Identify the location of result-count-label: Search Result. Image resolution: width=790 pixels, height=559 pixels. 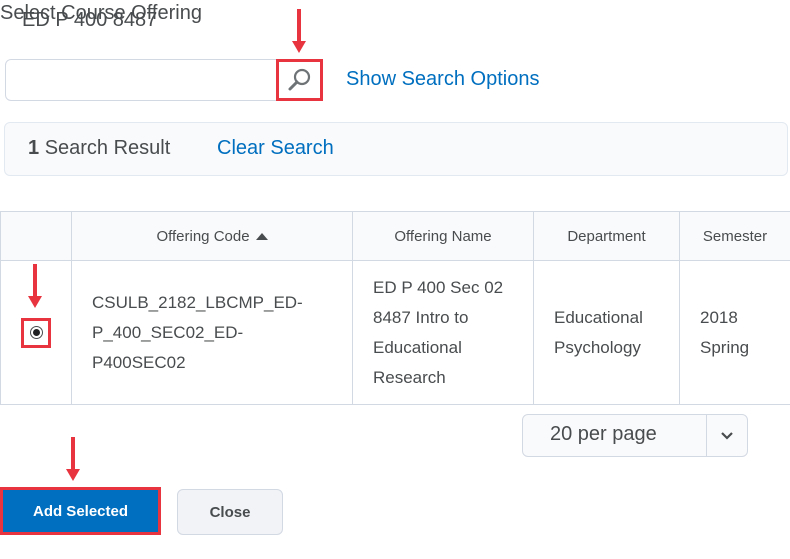
(107, 148).